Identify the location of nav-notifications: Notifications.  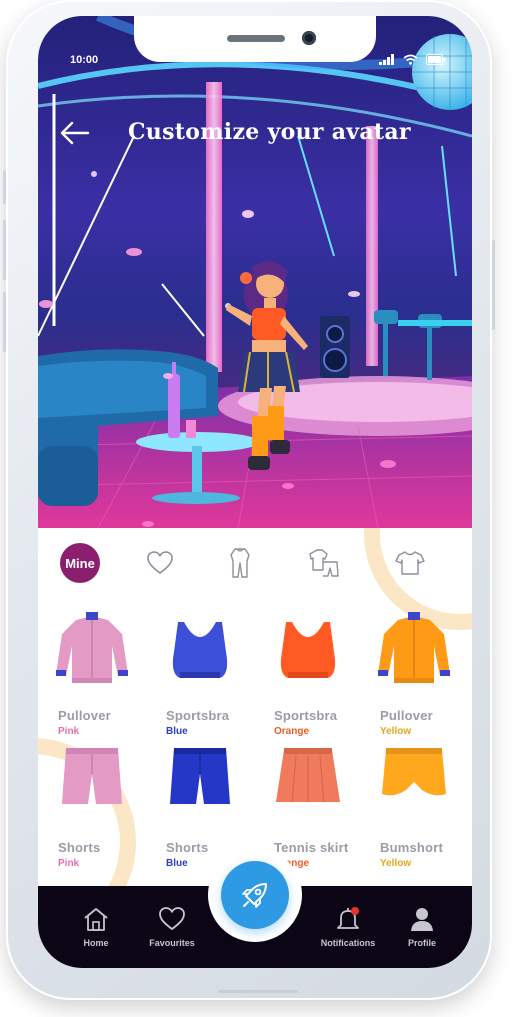
(348, 934).